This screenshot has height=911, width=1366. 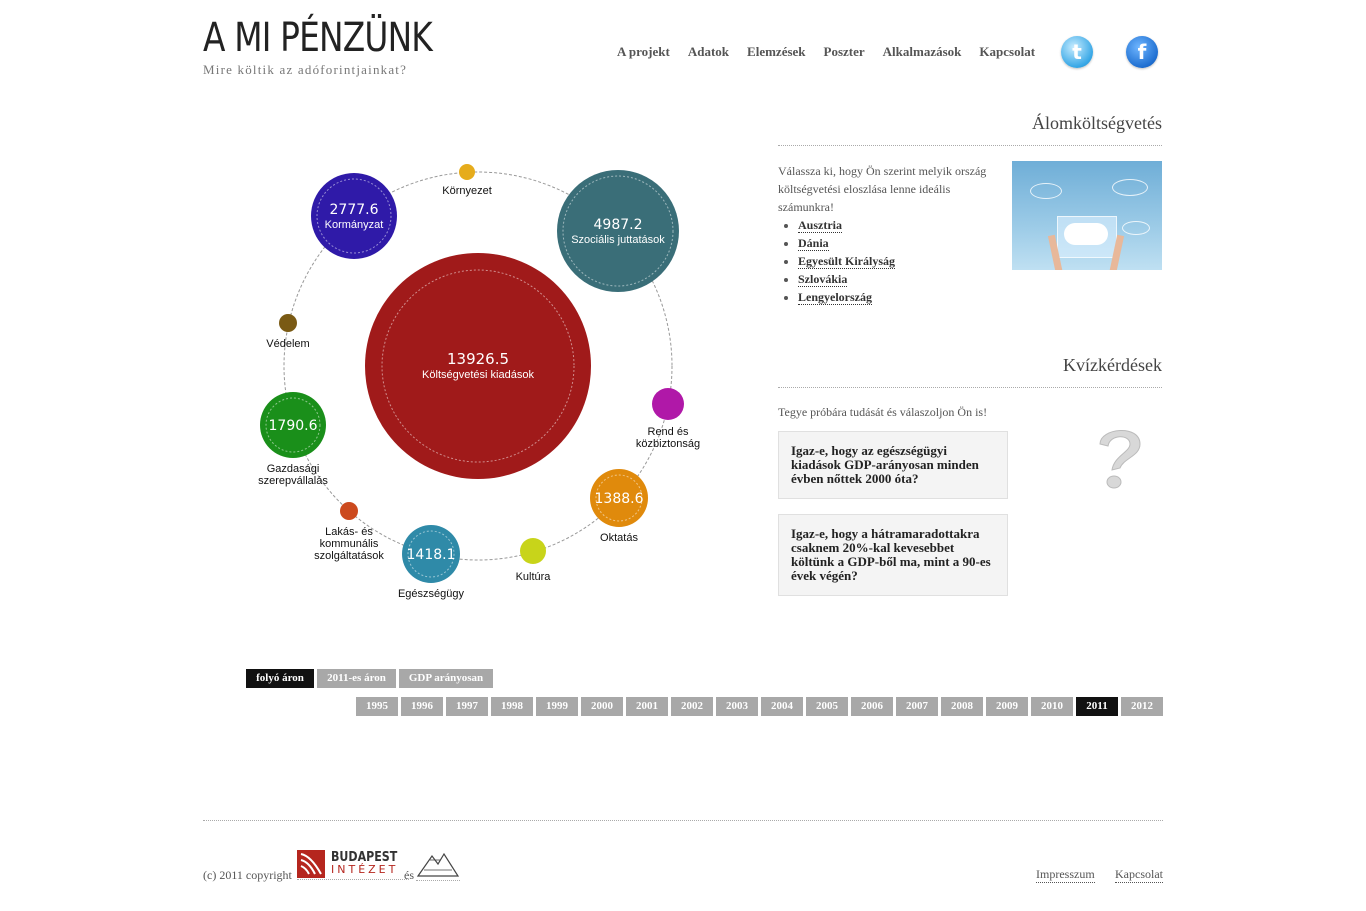 I want to click on bubble-label-kultura: Kultúra, so click(x=534, y=577).